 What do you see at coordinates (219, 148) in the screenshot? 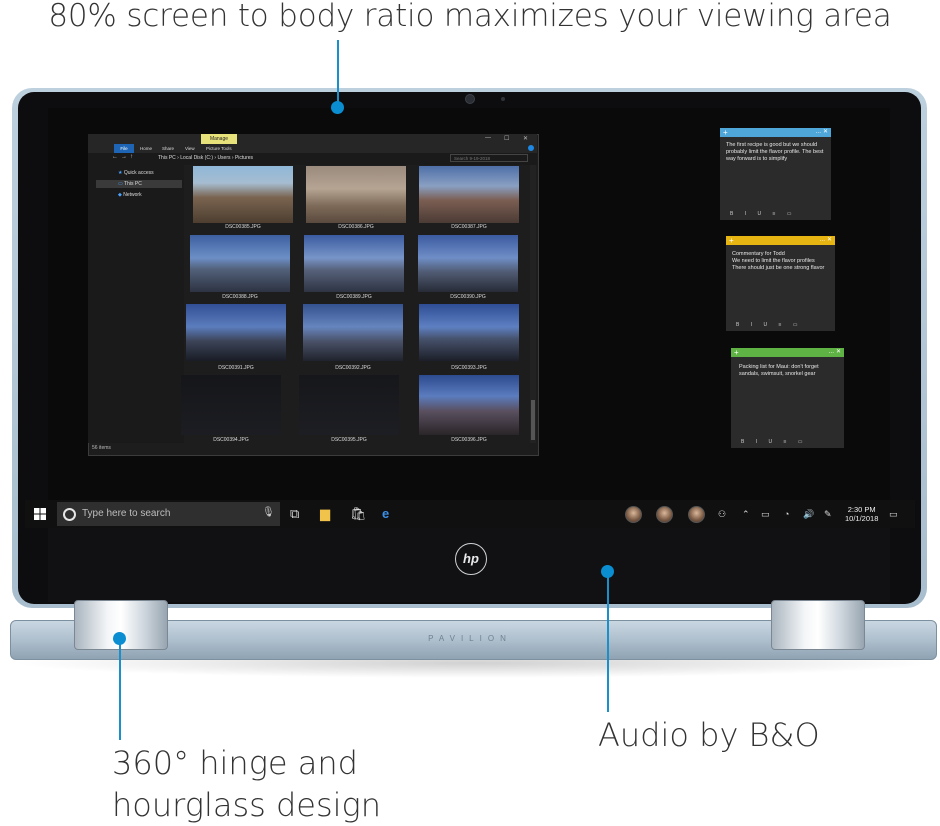
I see `tab-picture-tools: Picture Tools` at bounding box center [219, 148].